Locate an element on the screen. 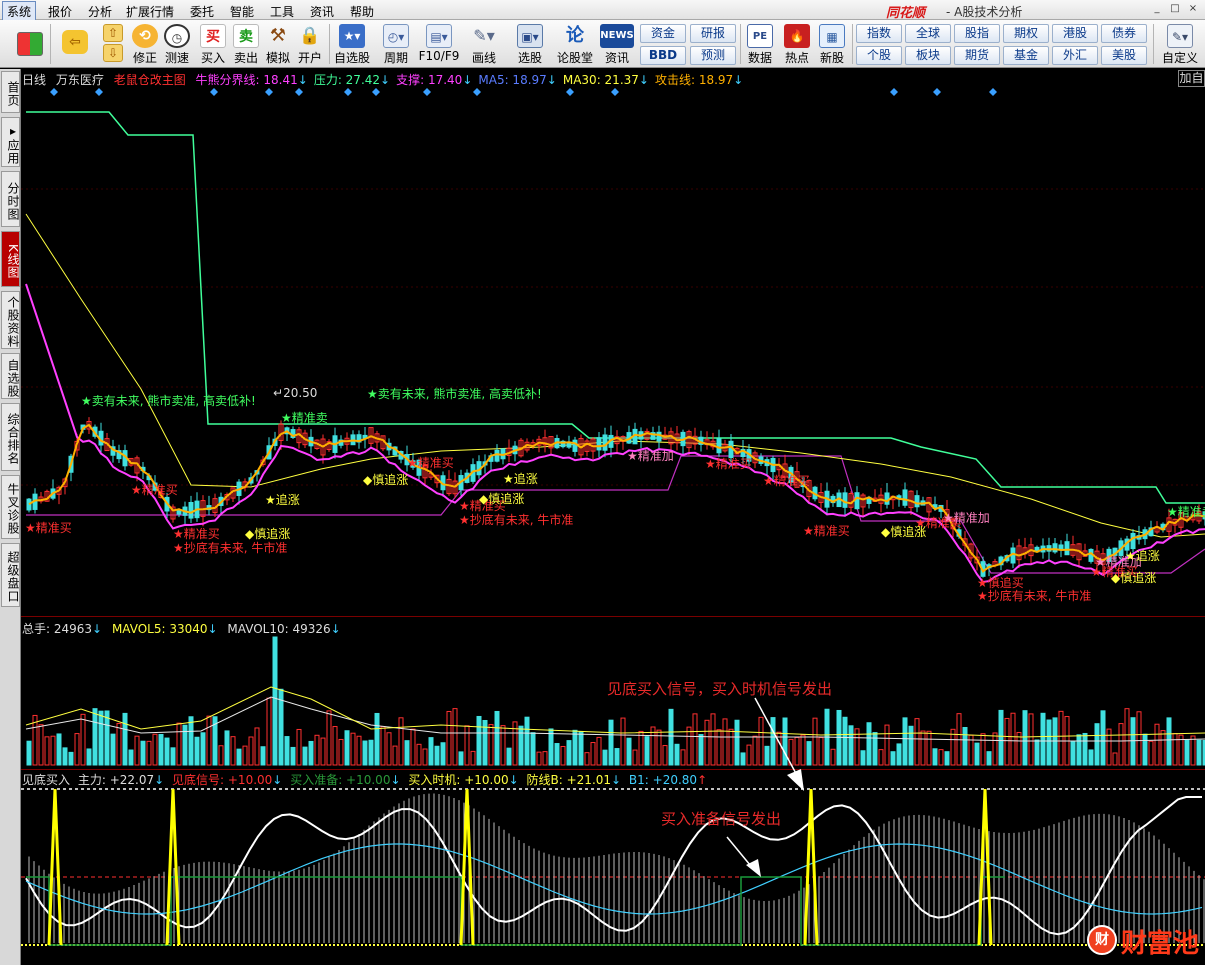 The height and width of the screenshot is (965, 1205). simulate-button: ⚒ 模拟 is located at coordinates (278, 44).